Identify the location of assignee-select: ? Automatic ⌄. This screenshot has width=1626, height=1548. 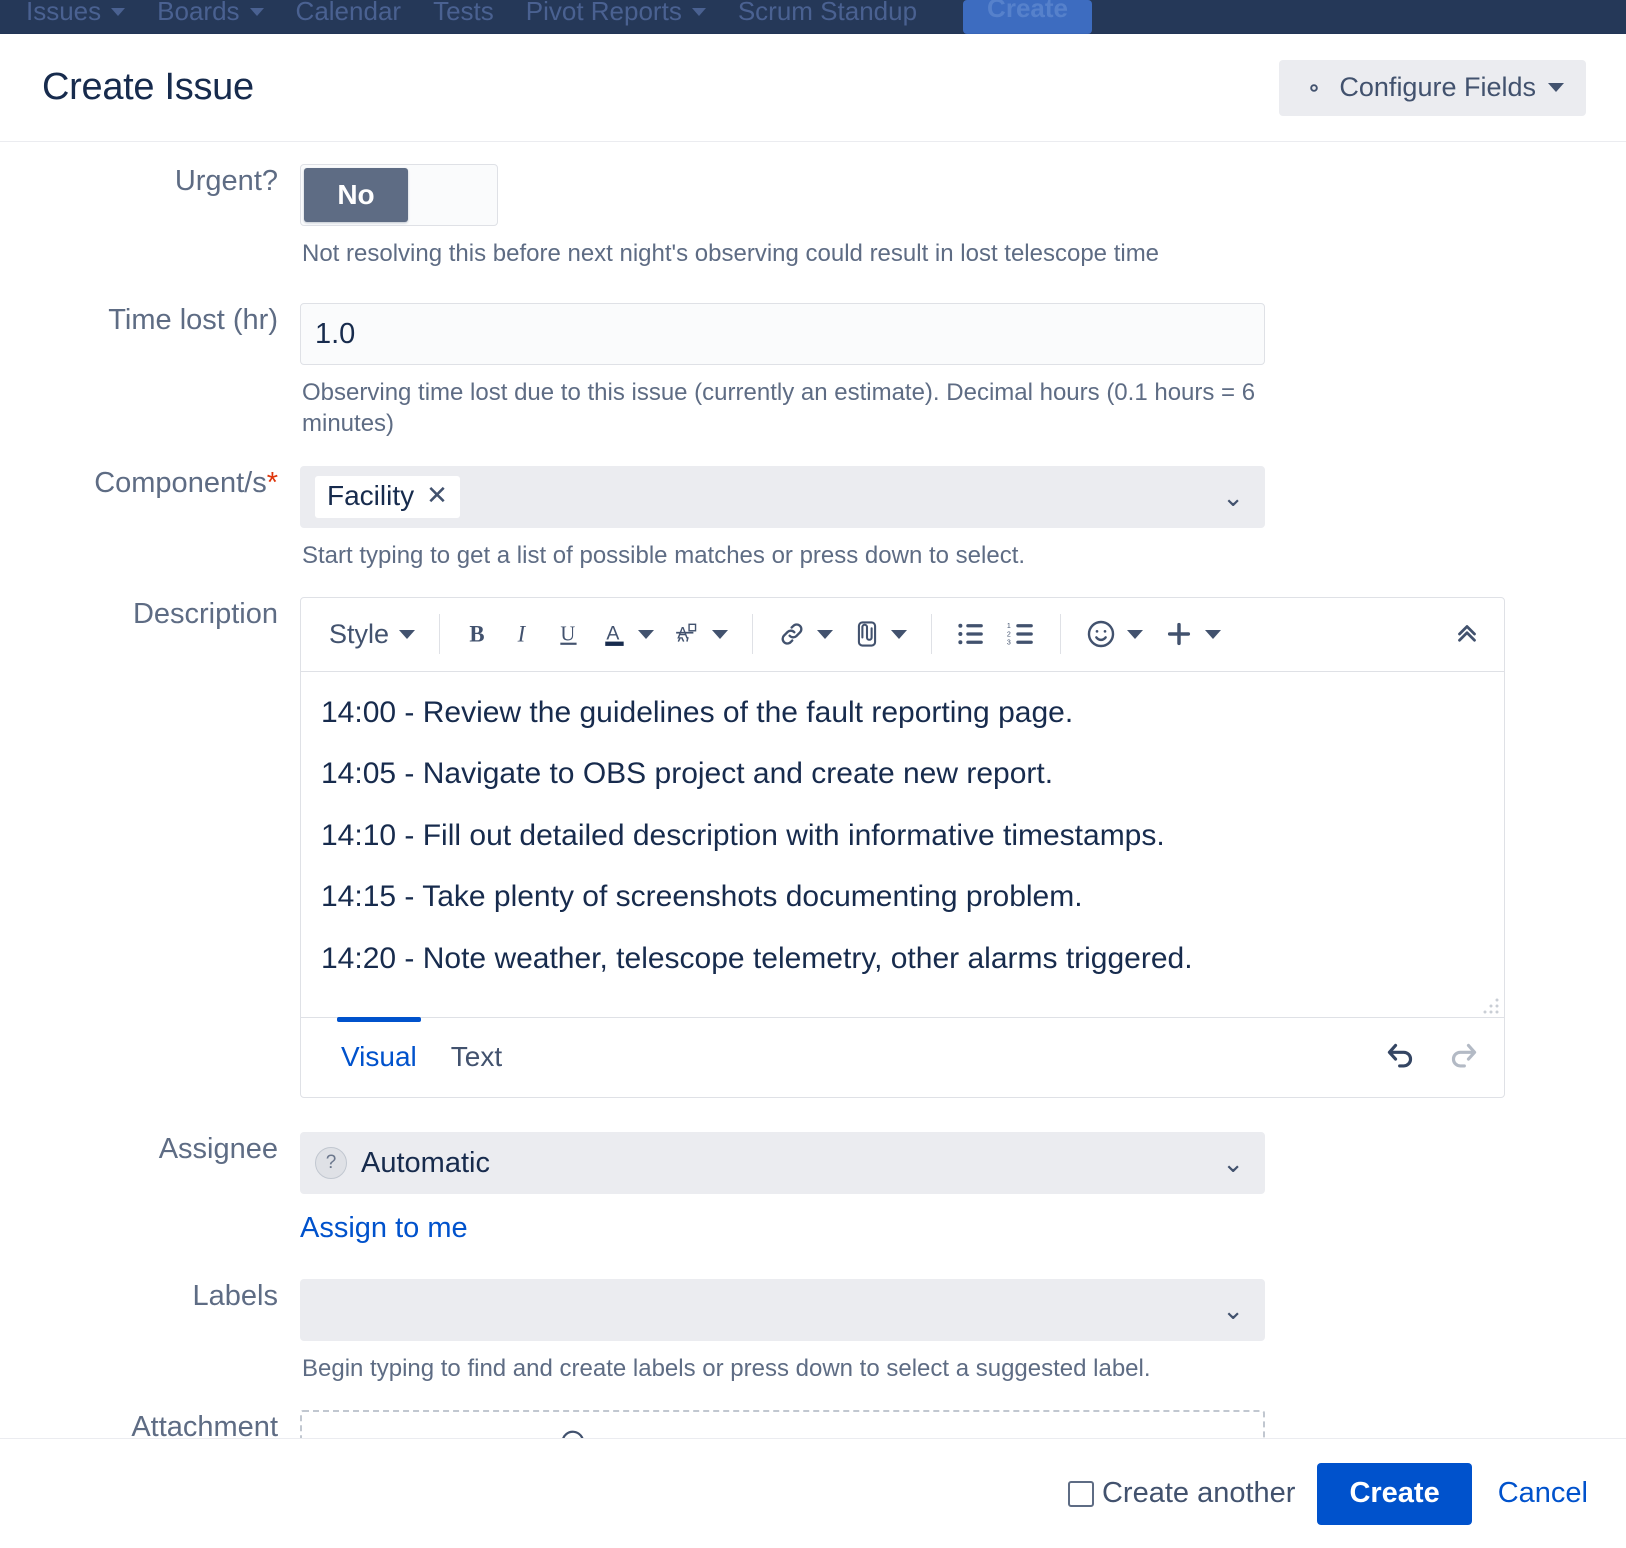
(782, 1163).